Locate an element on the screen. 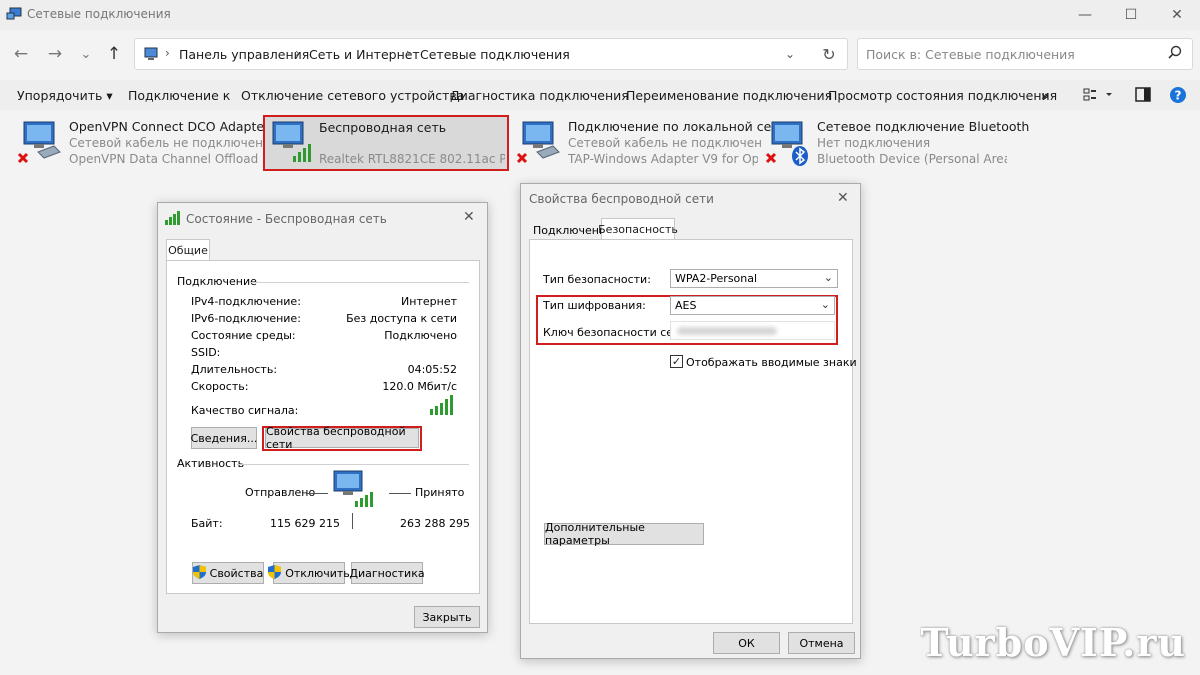 This screenshot has height=675, width=1200. ipv4-value: Интернет is located at coordinates (429, 301).